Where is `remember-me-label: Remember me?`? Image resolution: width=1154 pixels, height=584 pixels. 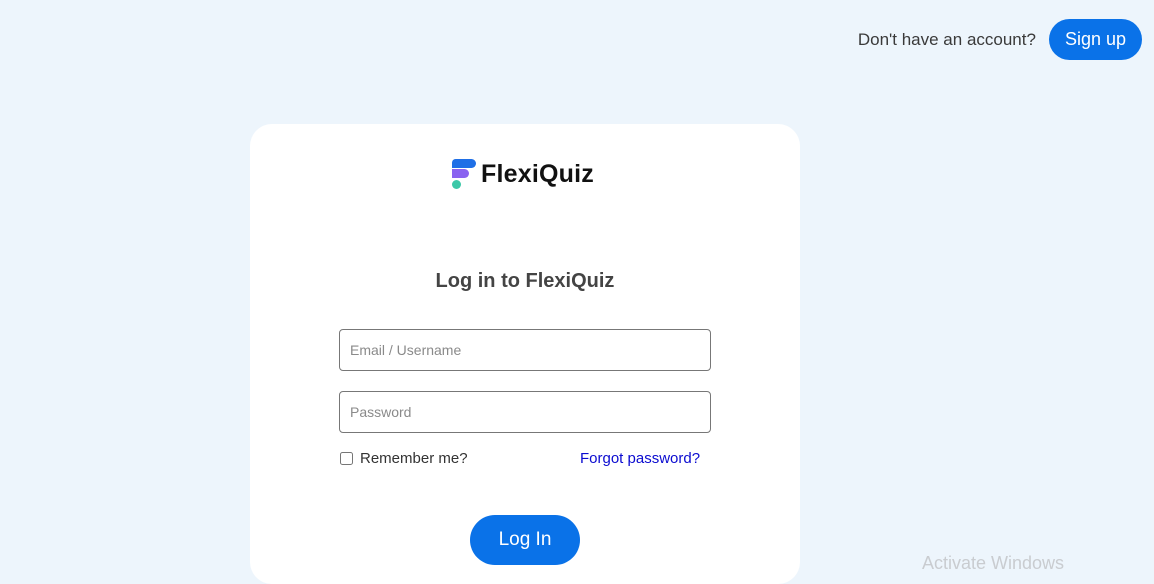 remember-me-label: Remember me? is located at coordinates (414, 458).